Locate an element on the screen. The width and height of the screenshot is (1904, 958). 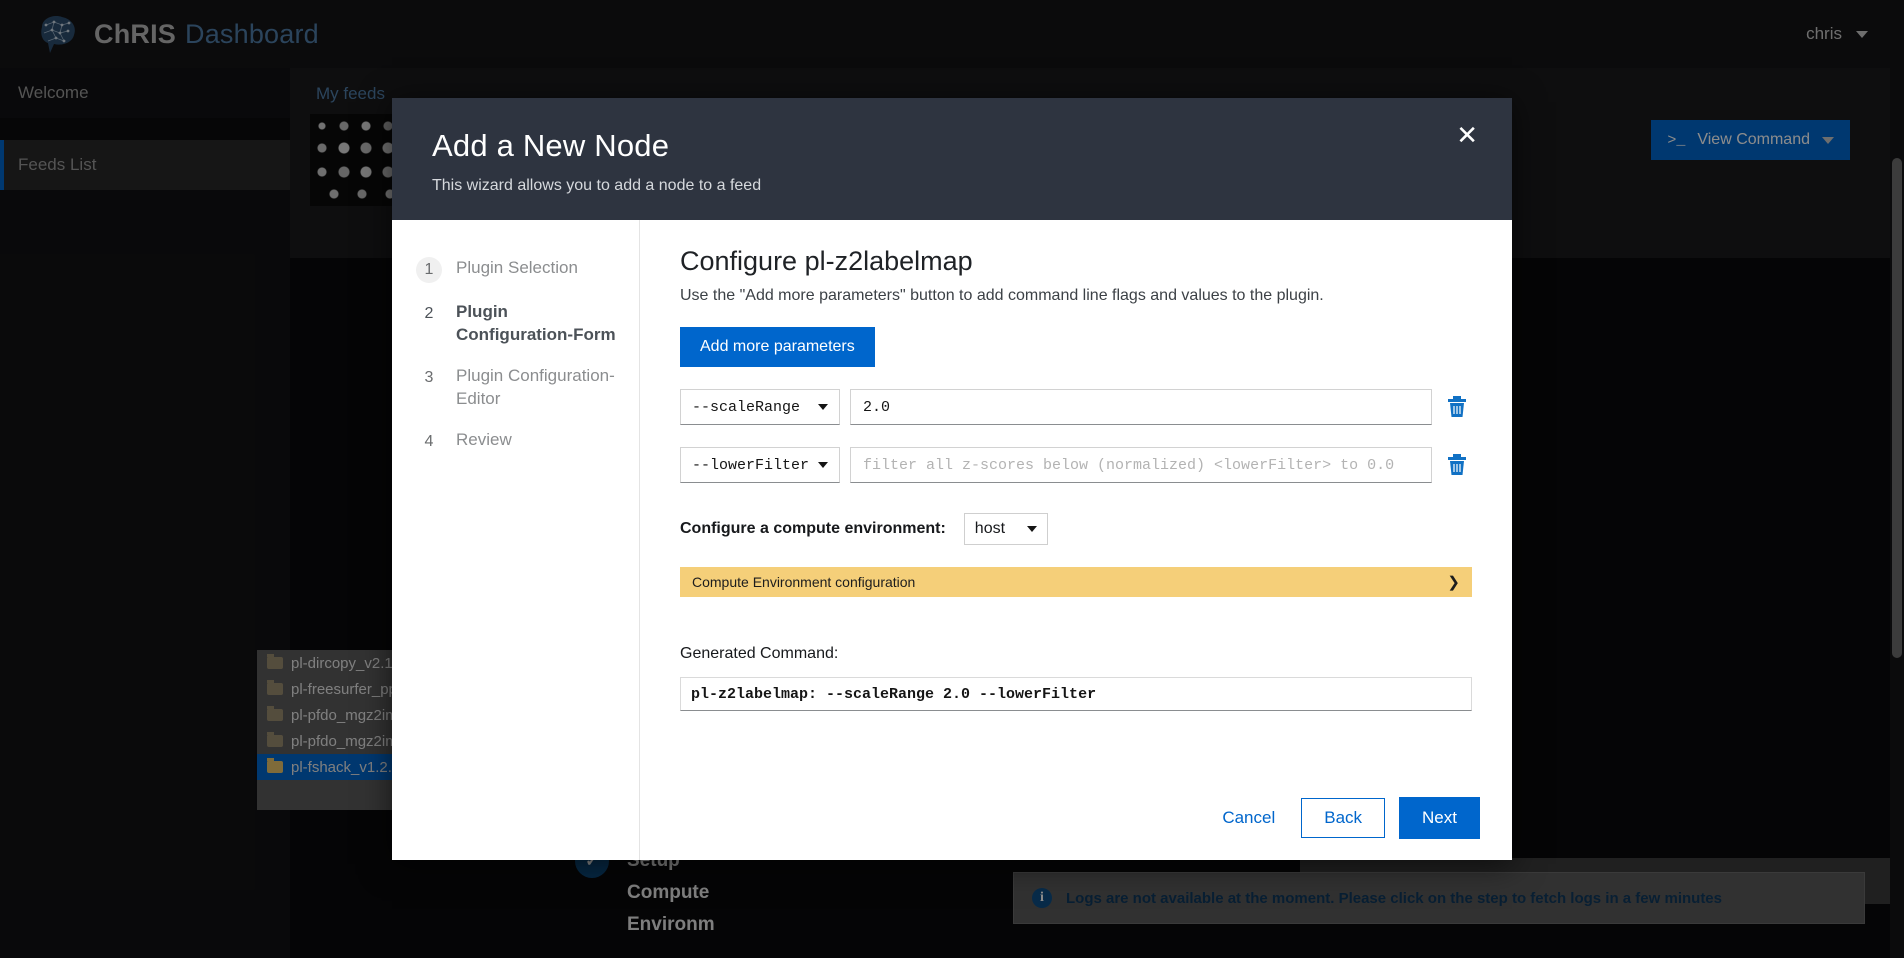
page-title: Configure pl-z2labelmap is located at coordinates (826, 261).